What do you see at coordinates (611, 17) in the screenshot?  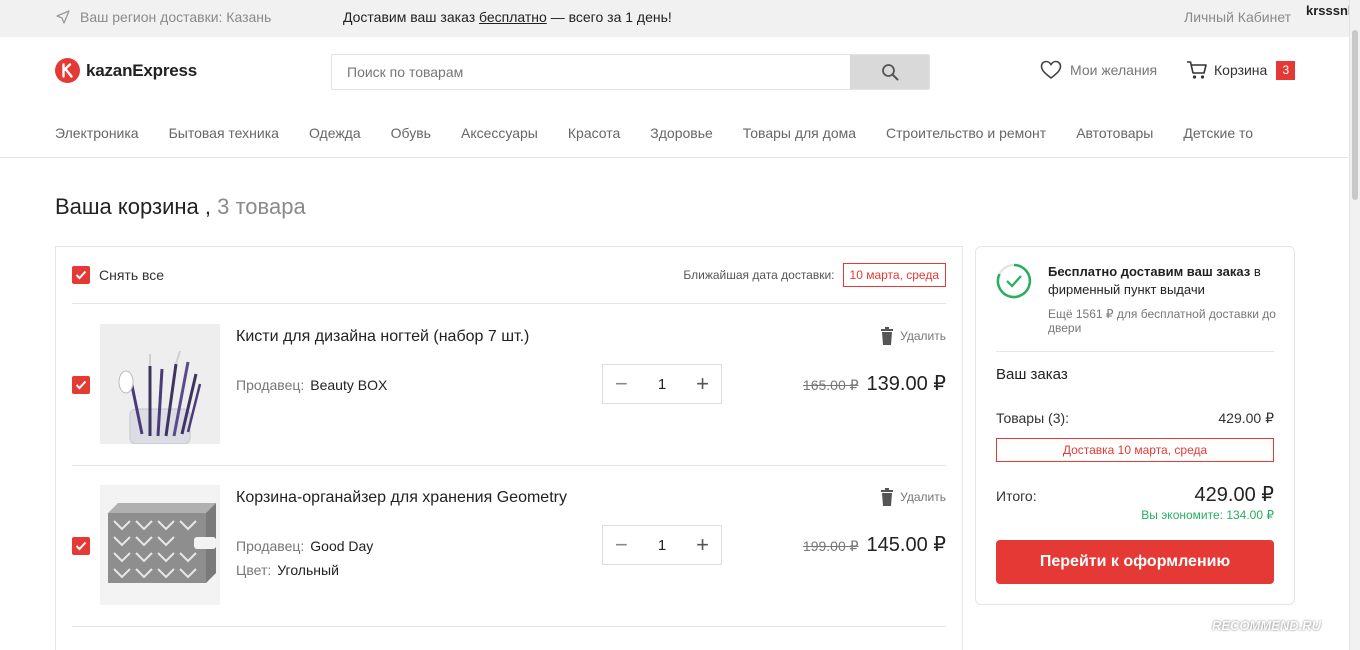 I see `promo-suffix: — всего за 1 день!` at bounding box center [611, 17].